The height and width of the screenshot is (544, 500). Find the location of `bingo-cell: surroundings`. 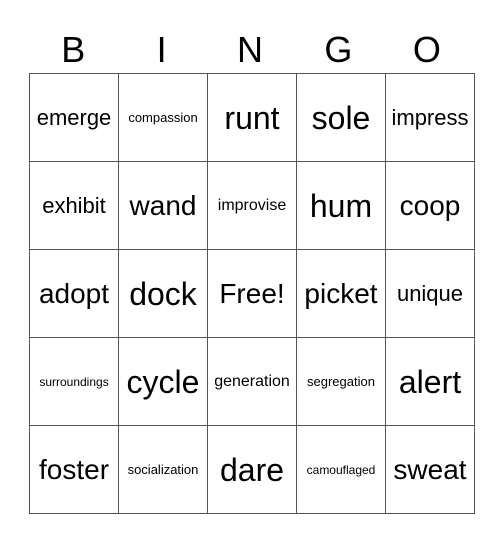

bingo-cell: surroundings is located at coordinates (74, 381).